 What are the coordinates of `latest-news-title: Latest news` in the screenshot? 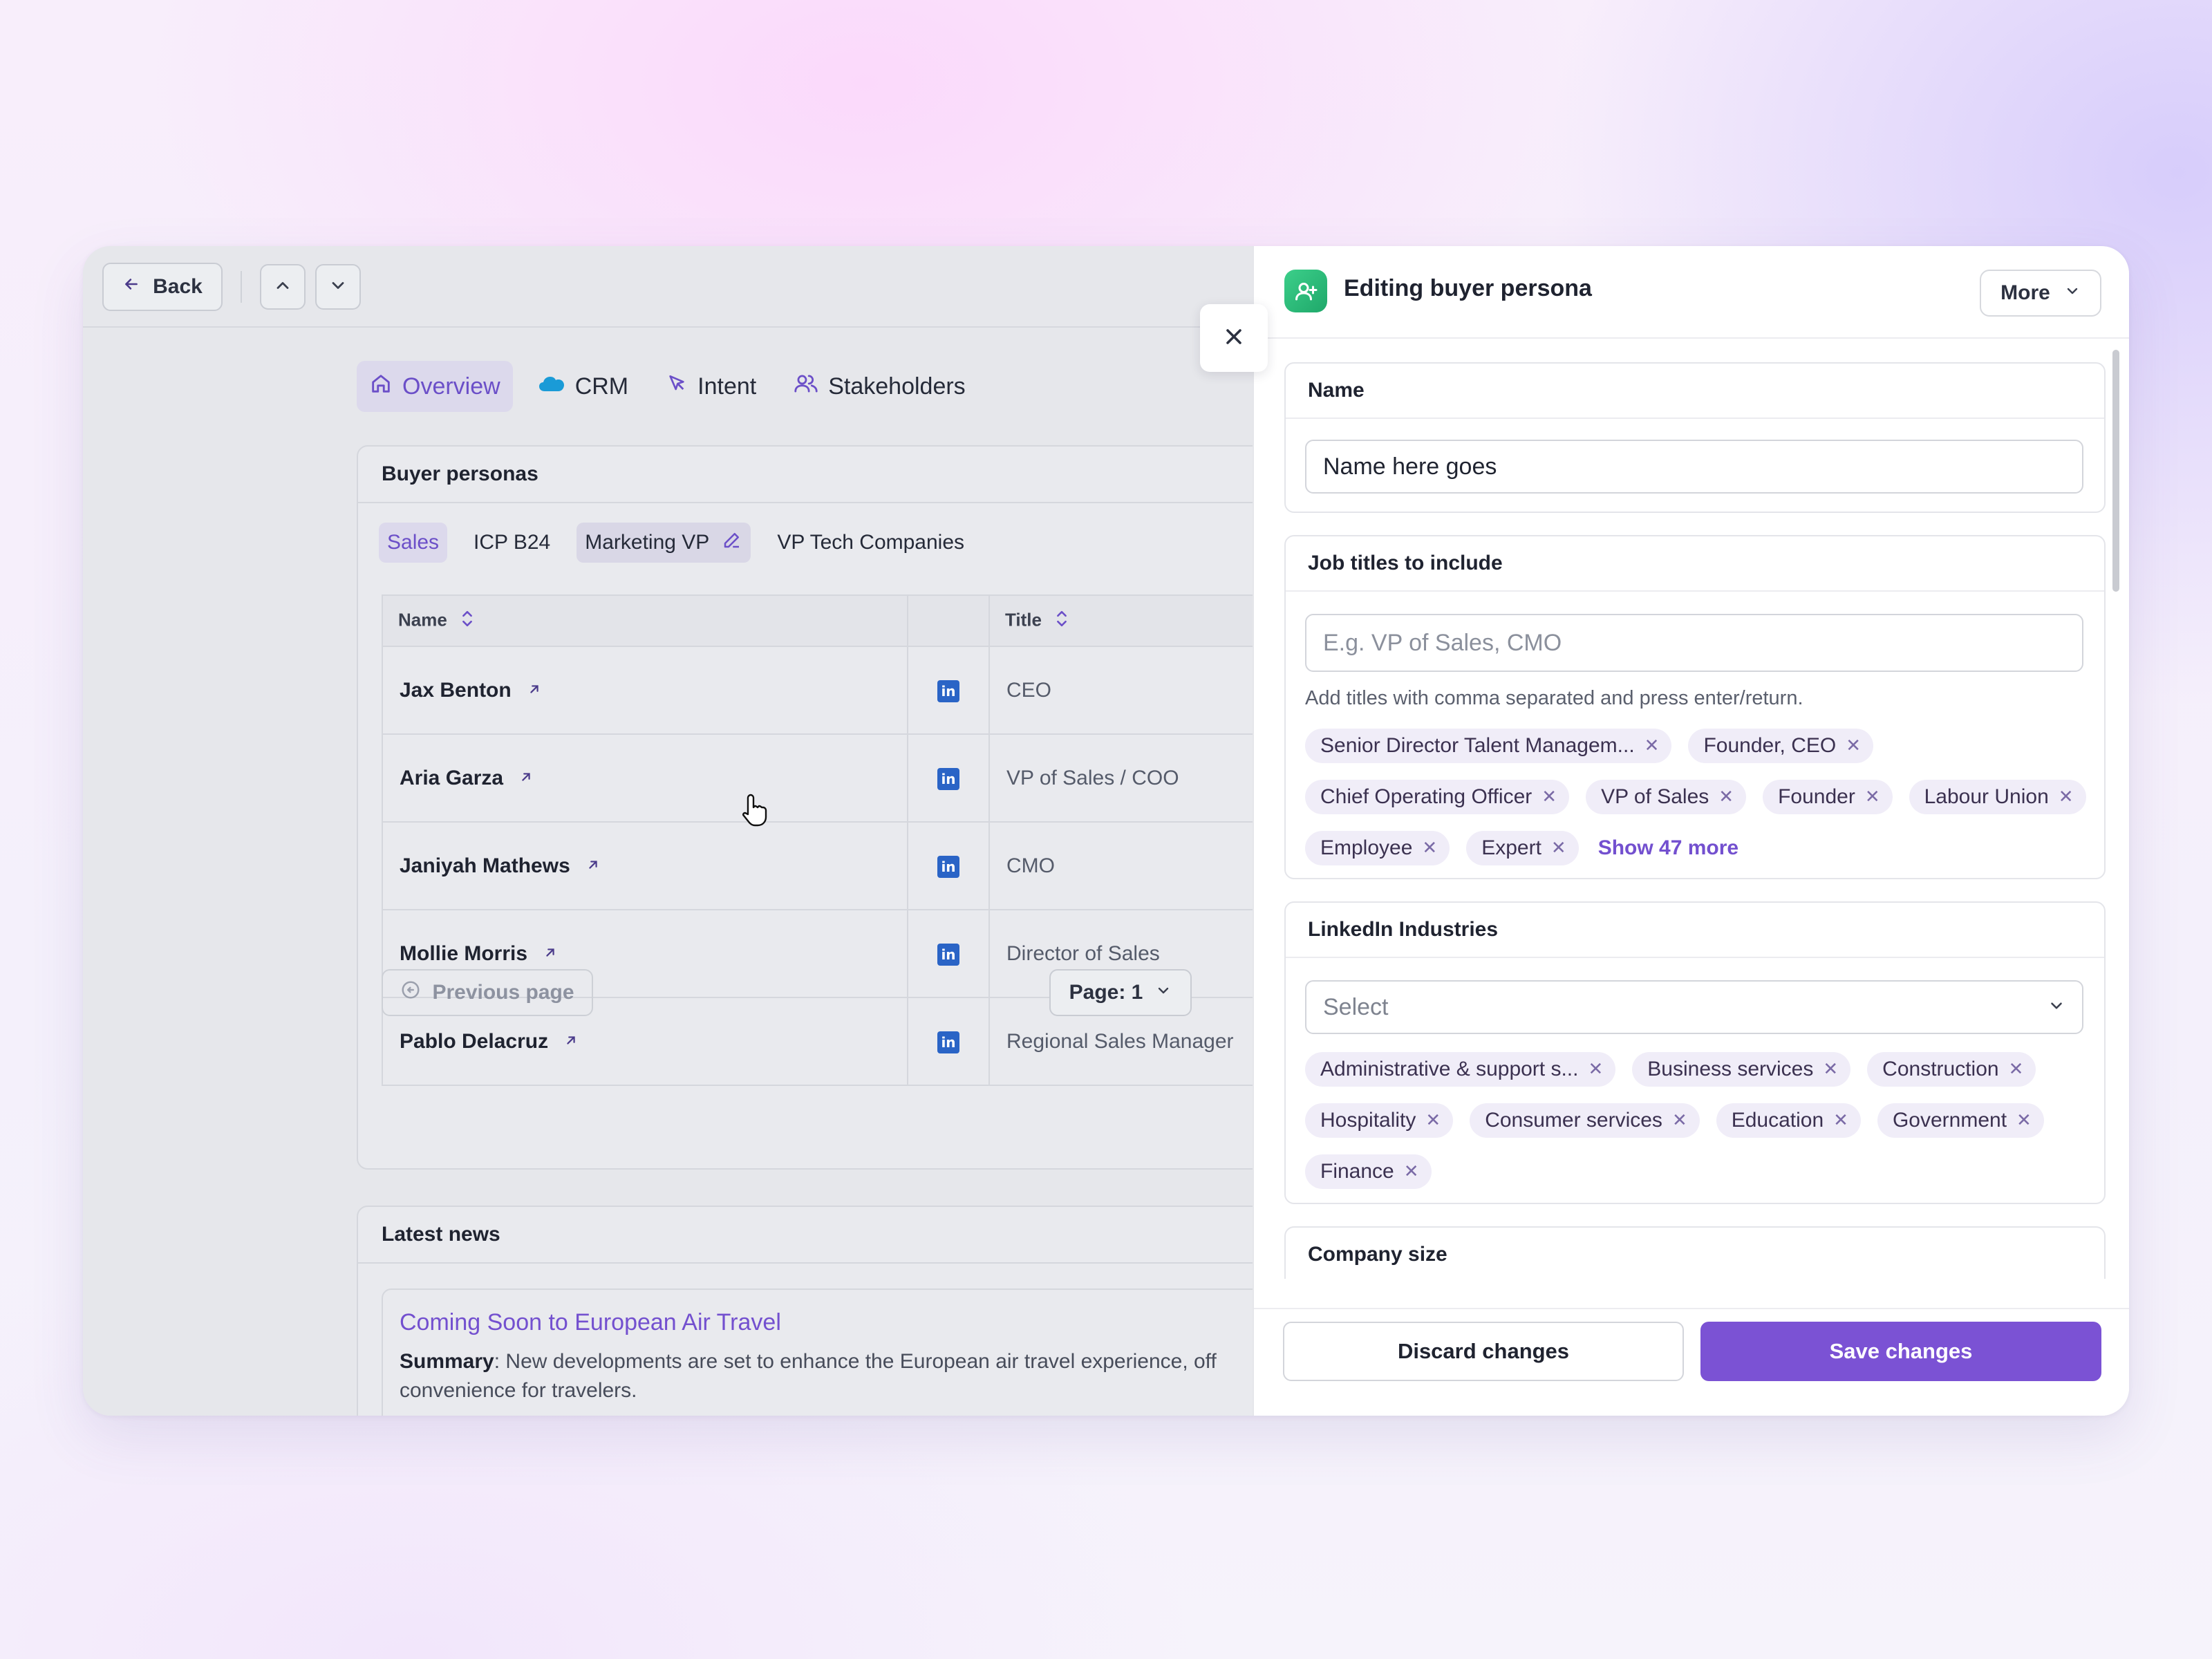 It's located at (826, 1235).